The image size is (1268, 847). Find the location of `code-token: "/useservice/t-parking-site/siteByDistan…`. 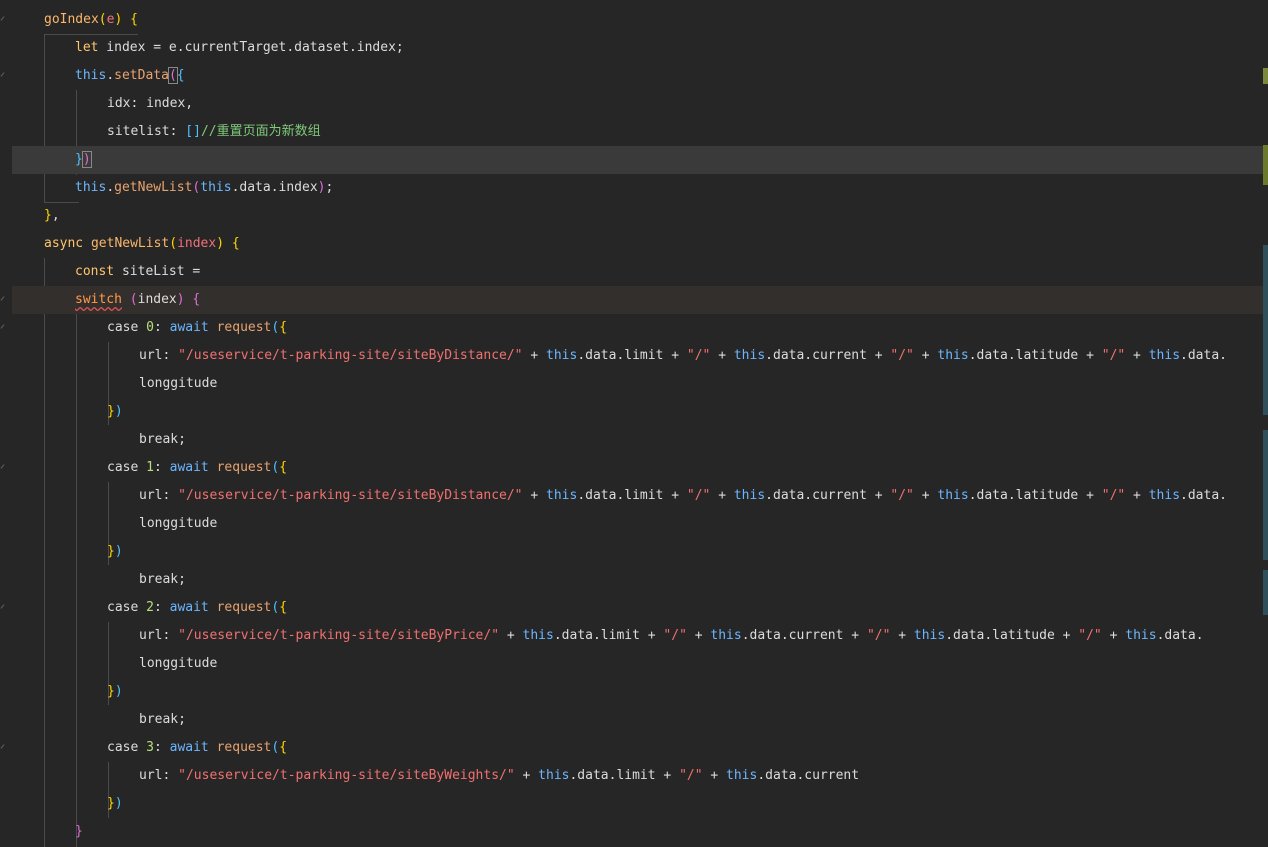

code-token: "/useservice/t-parking-site/siteByDistan… is located at coordinates (350, 355).